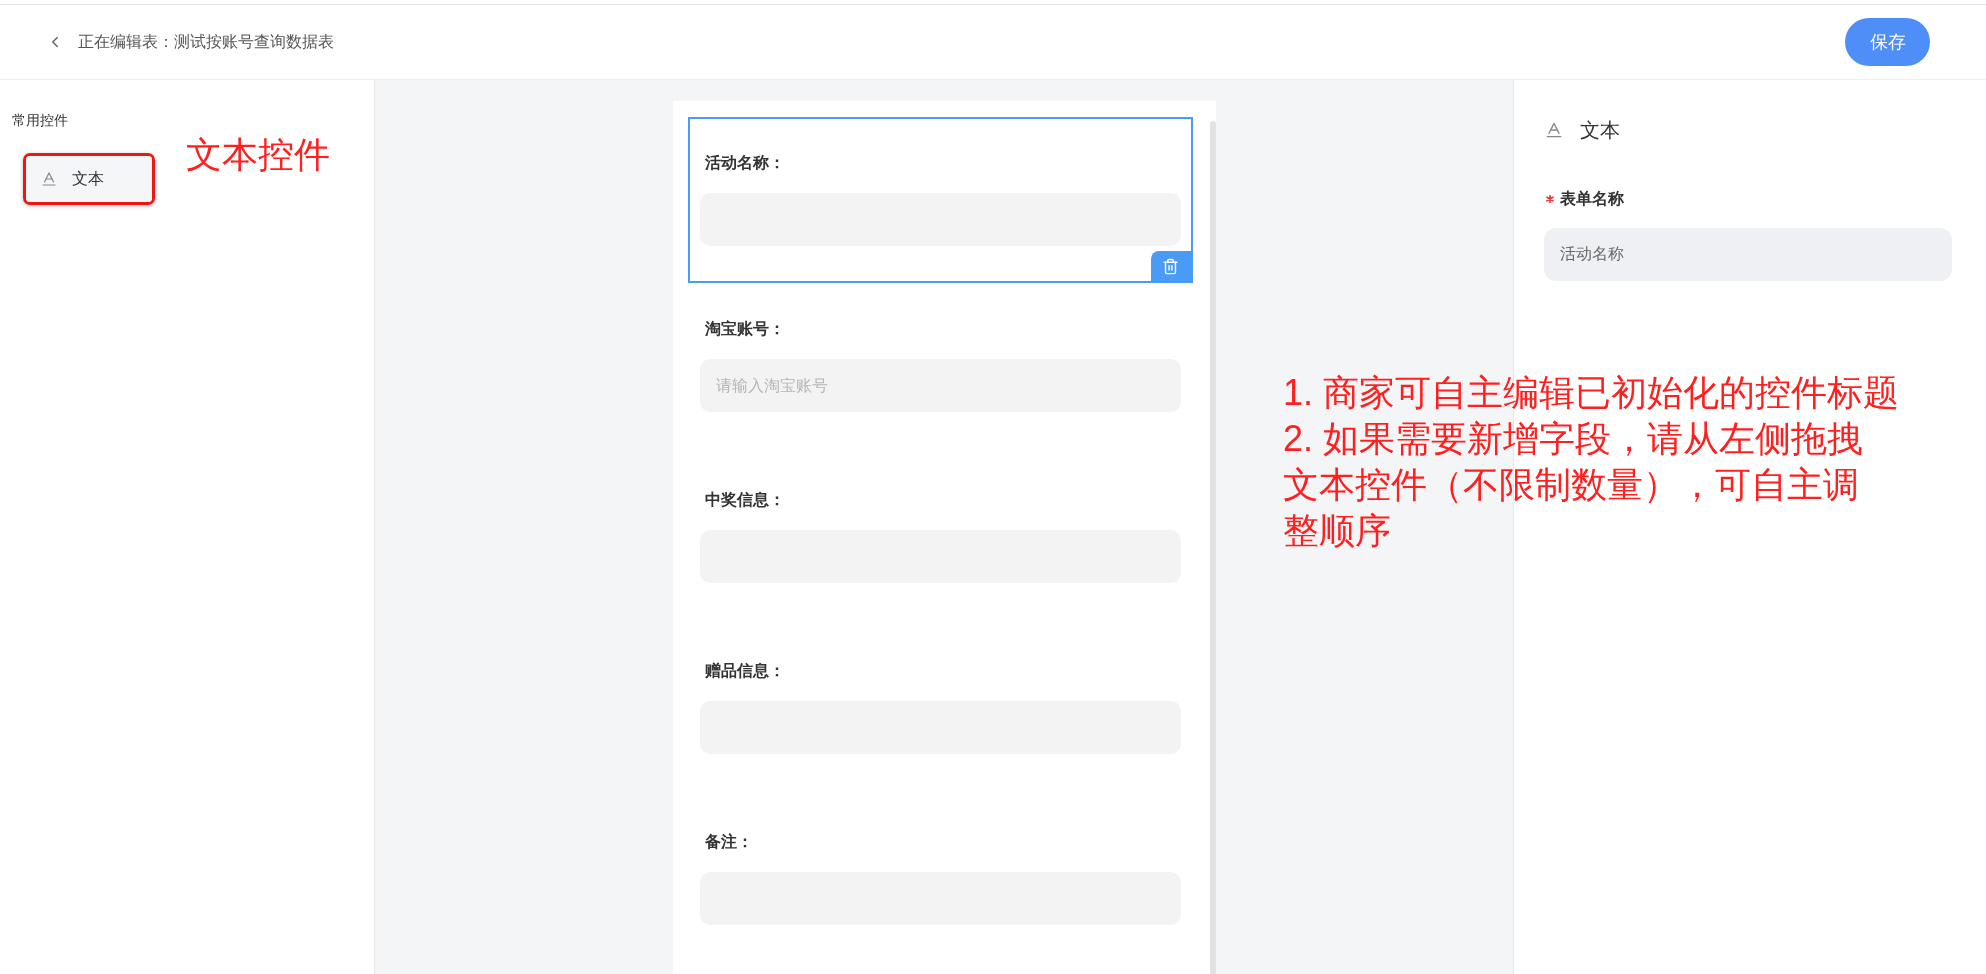  I want to click on field-label: 赠品信息：, so click(744, 671).